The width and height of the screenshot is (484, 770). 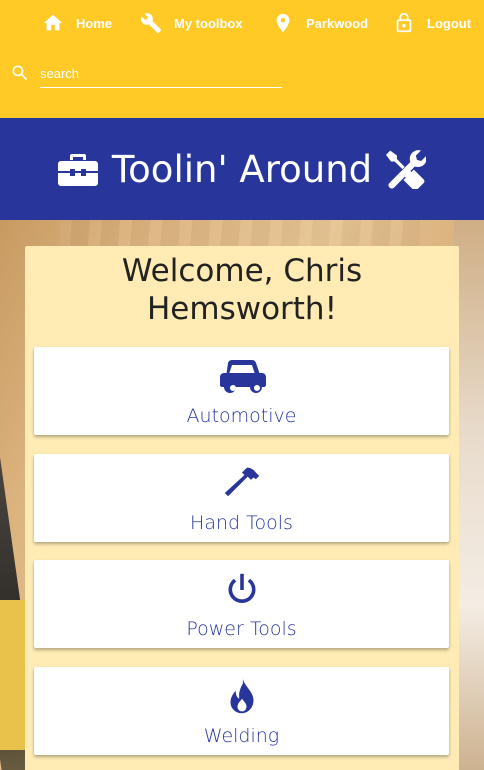 What do you see at coordinates (241, 629) in the screenshot?
I see `category-label: Power Tools` at bounding box center [241, 629].